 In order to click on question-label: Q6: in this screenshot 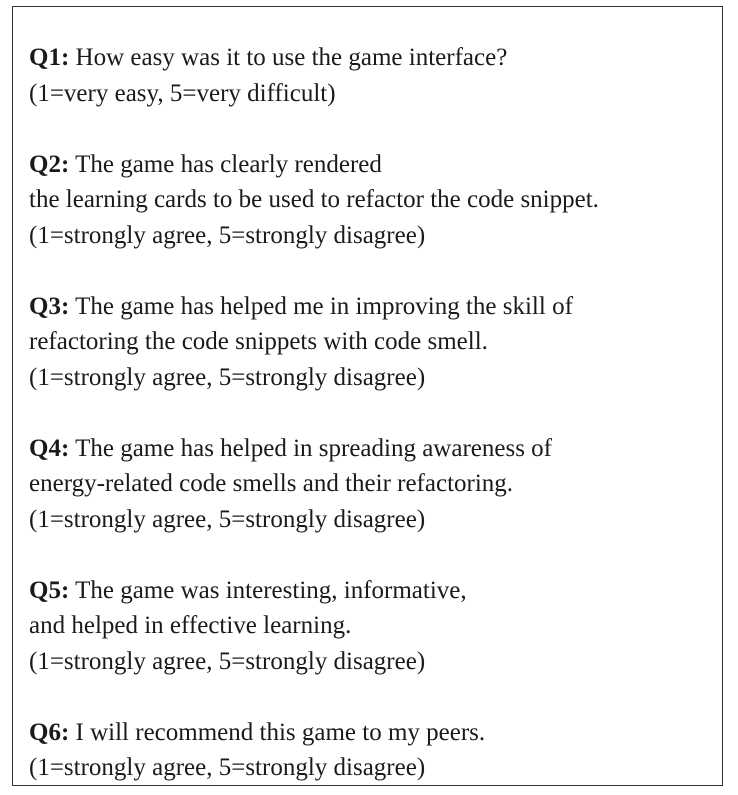, I will do `click(49, 732)`.